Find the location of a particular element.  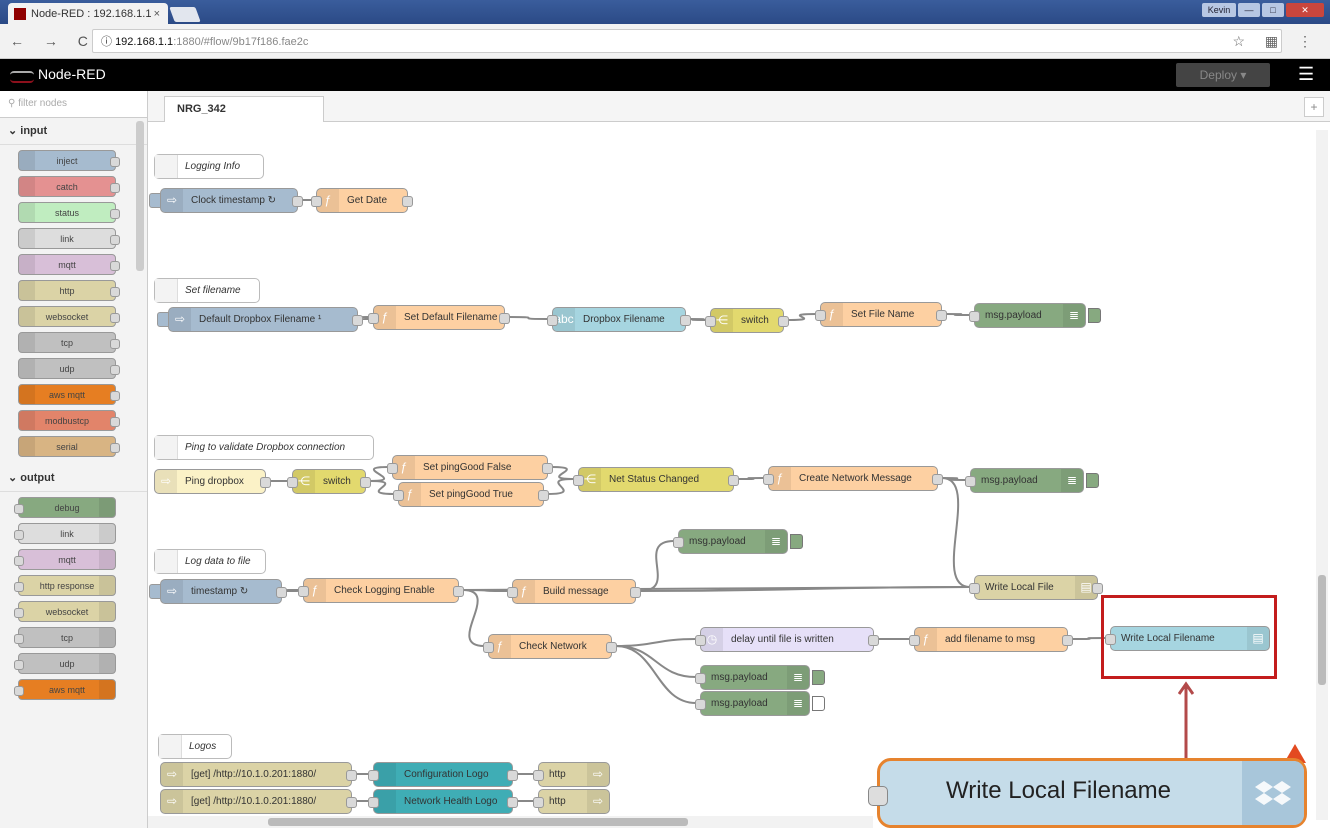

palette-input-udp: udp is located at coordinates (69, 368).